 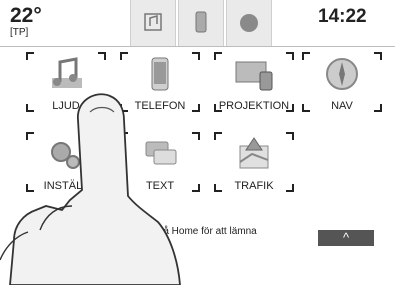 I want to click on music-shortcut-button, so click(x=153, y=23).